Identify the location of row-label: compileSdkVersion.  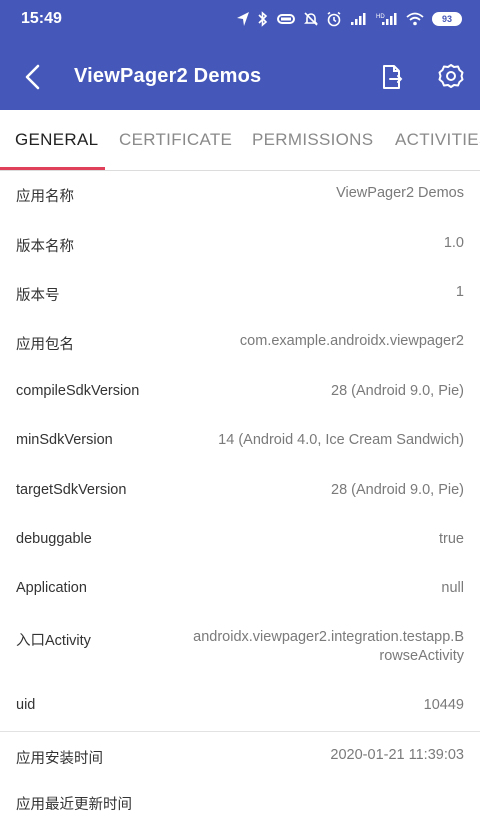
(78, 391).